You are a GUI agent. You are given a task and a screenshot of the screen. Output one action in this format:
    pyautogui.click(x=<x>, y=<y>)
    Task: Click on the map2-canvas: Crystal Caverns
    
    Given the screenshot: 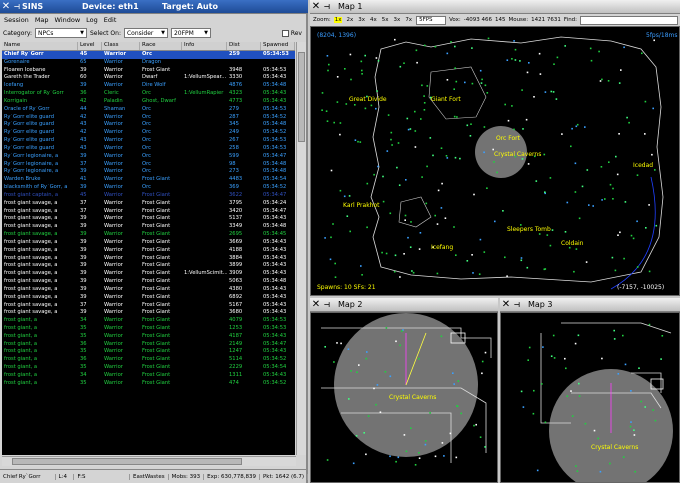 What is the action you would take?
    pyautogui.click(x=404, y=397)
    